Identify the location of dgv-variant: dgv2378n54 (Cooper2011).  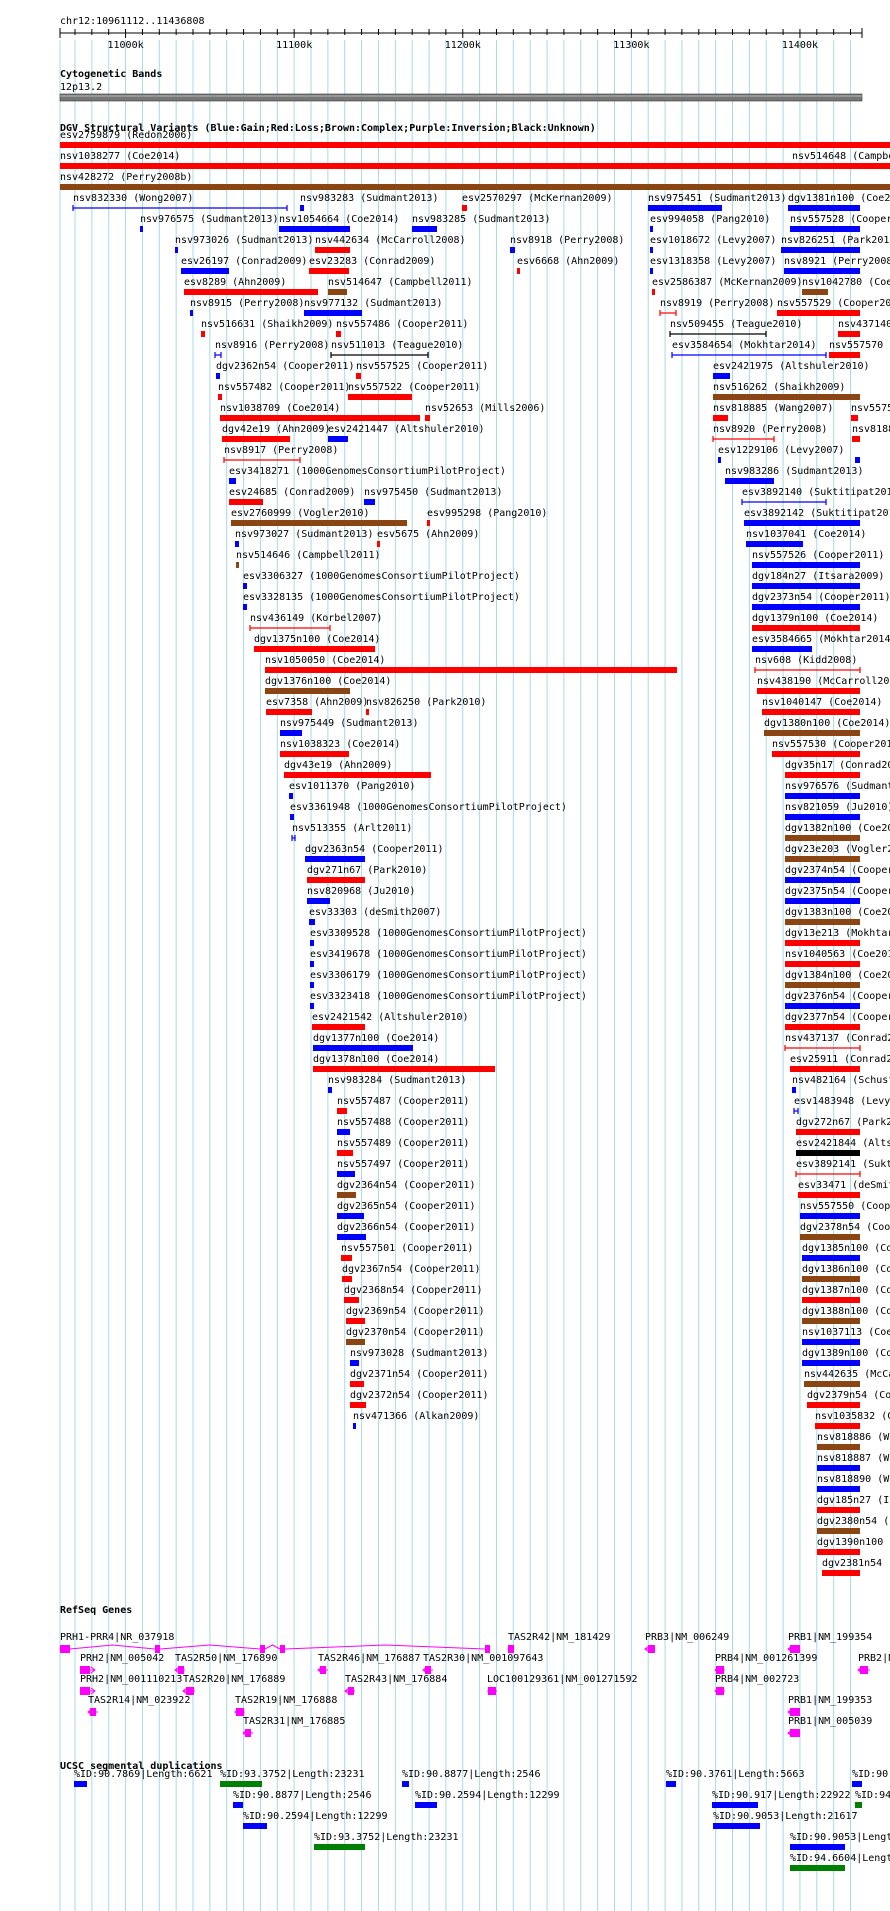
(845, 1231).